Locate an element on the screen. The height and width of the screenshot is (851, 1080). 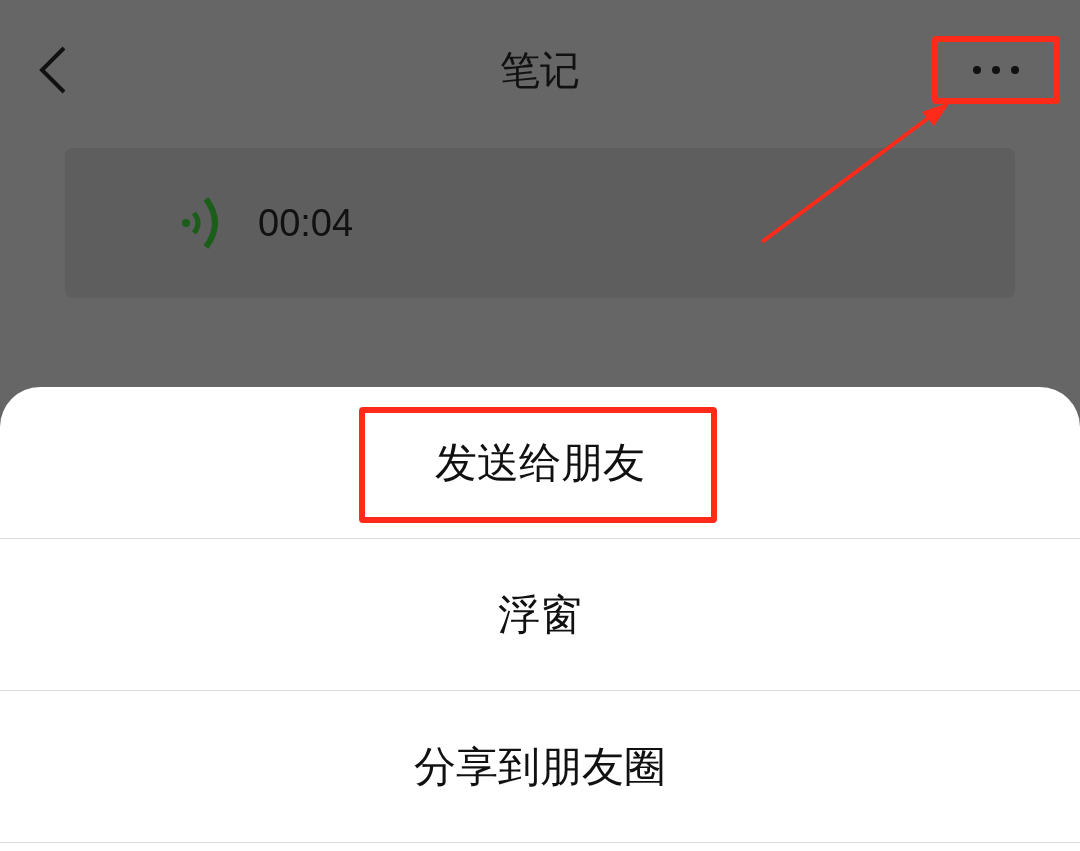
menu-item: 发送给朋友 is located at coordinates (540, 462).